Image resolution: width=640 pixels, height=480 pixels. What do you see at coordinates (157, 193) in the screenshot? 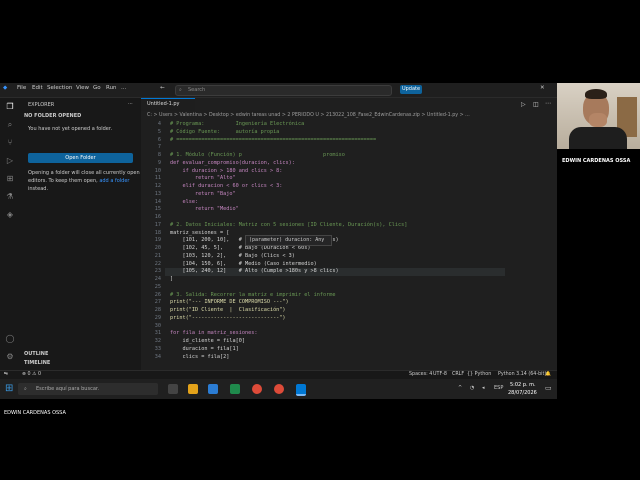
I see `line-number: 13` at bounding box center [157, 193].